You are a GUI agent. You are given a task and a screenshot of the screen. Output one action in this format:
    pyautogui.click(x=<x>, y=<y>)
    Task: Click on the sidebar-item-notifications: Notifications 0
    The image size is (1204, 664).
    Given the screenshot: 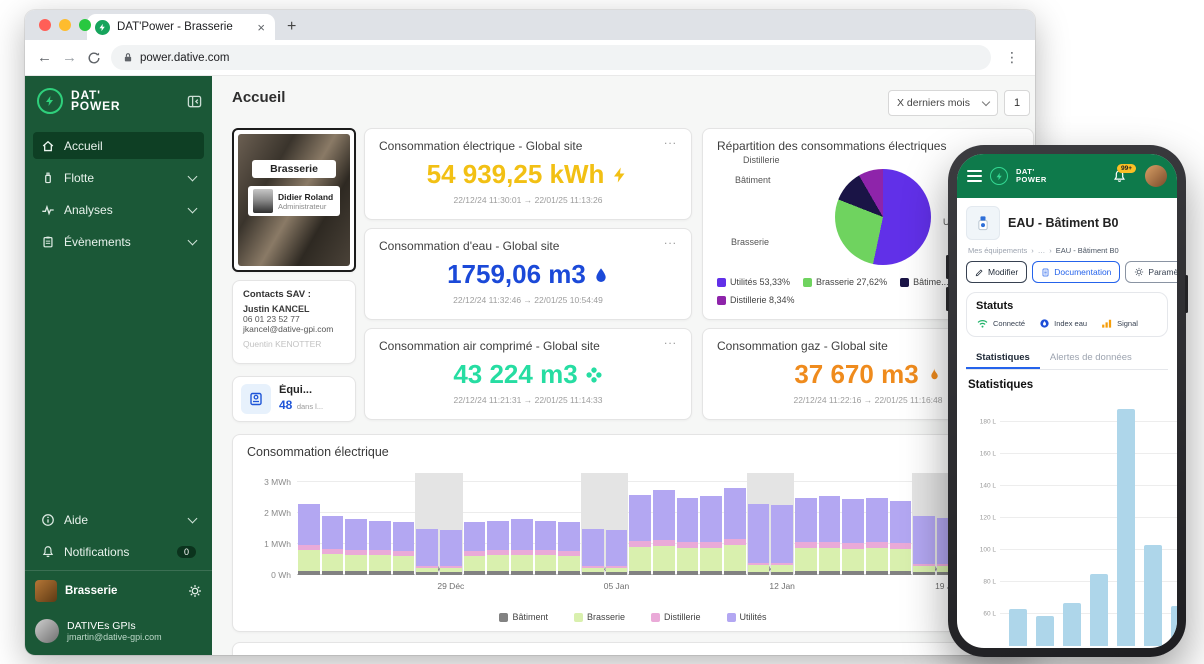 What is the action you would take?
    pyautogui.click(x=118, y=551)
    